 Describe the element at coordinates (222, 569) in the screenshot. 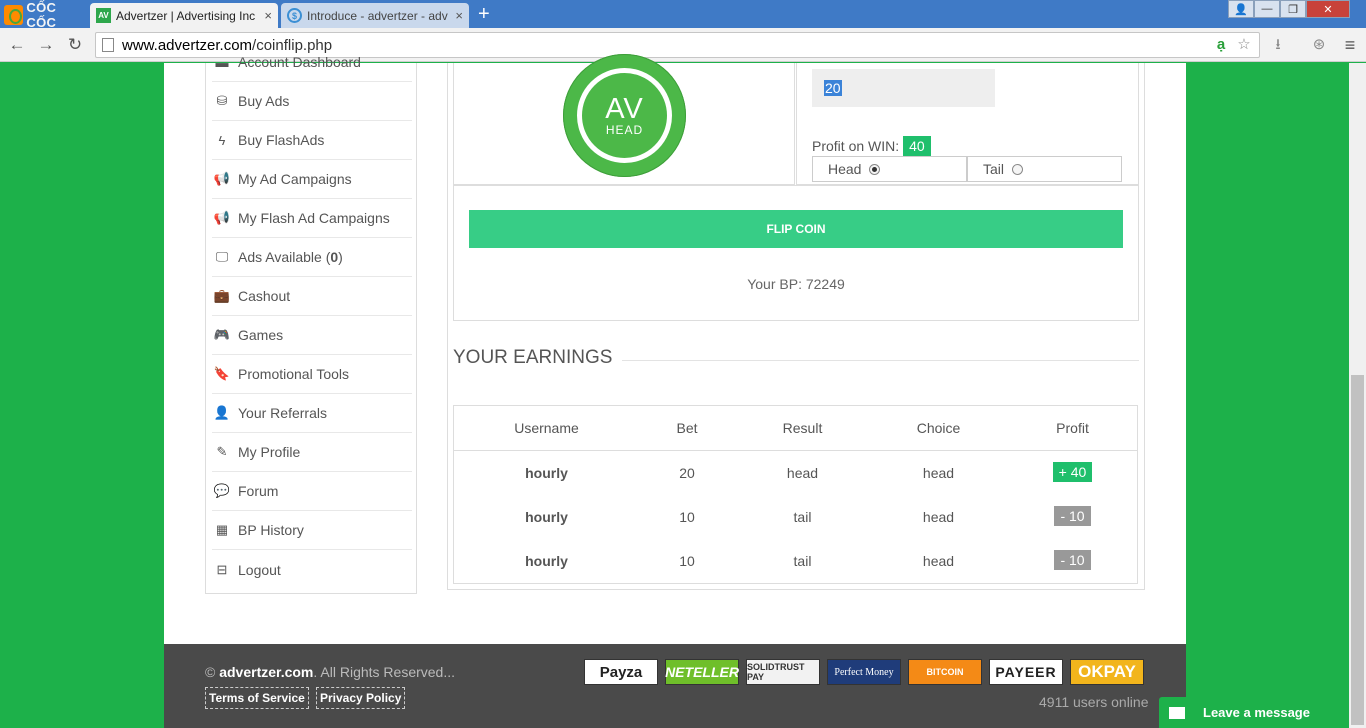

I see `logout-icon: ⊟` at that location.